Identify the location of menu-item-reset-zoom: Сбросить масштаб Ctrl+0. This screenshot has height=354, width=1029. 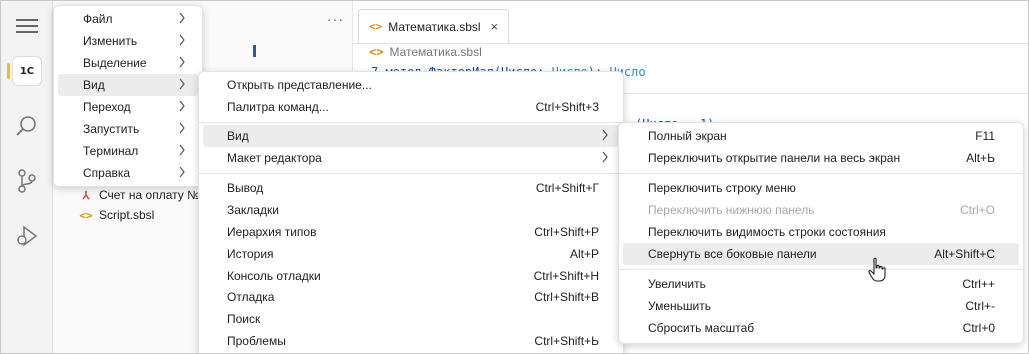
(821, 328).